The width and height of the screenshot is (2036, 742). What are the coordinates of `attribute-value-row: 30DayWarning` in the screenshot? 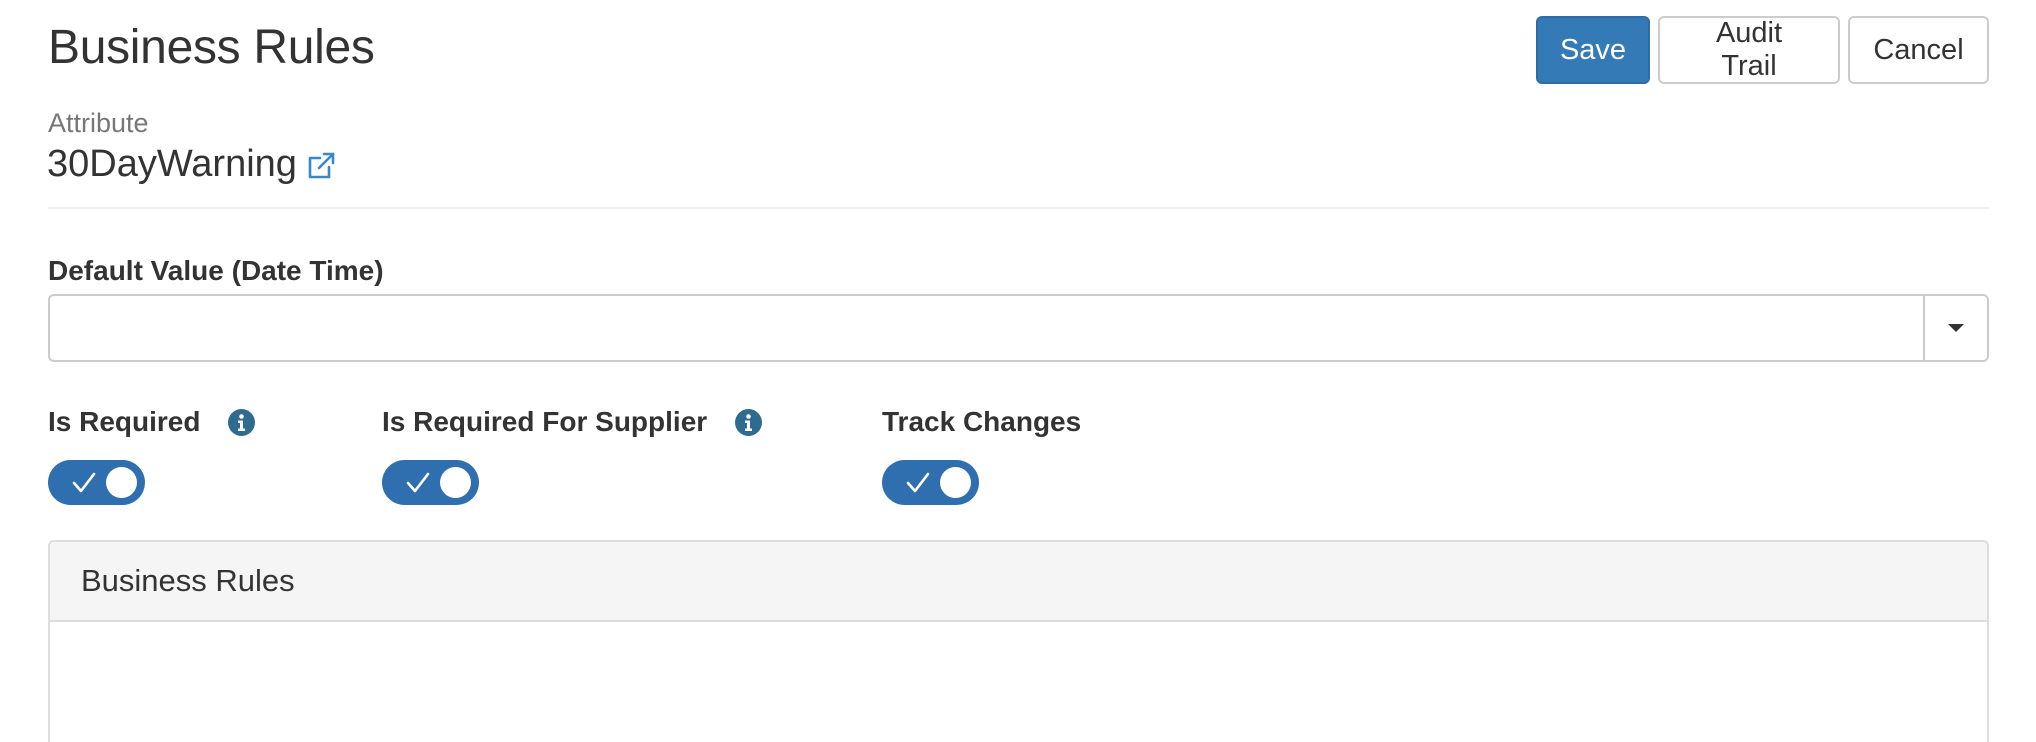 It's located at (192, 164).